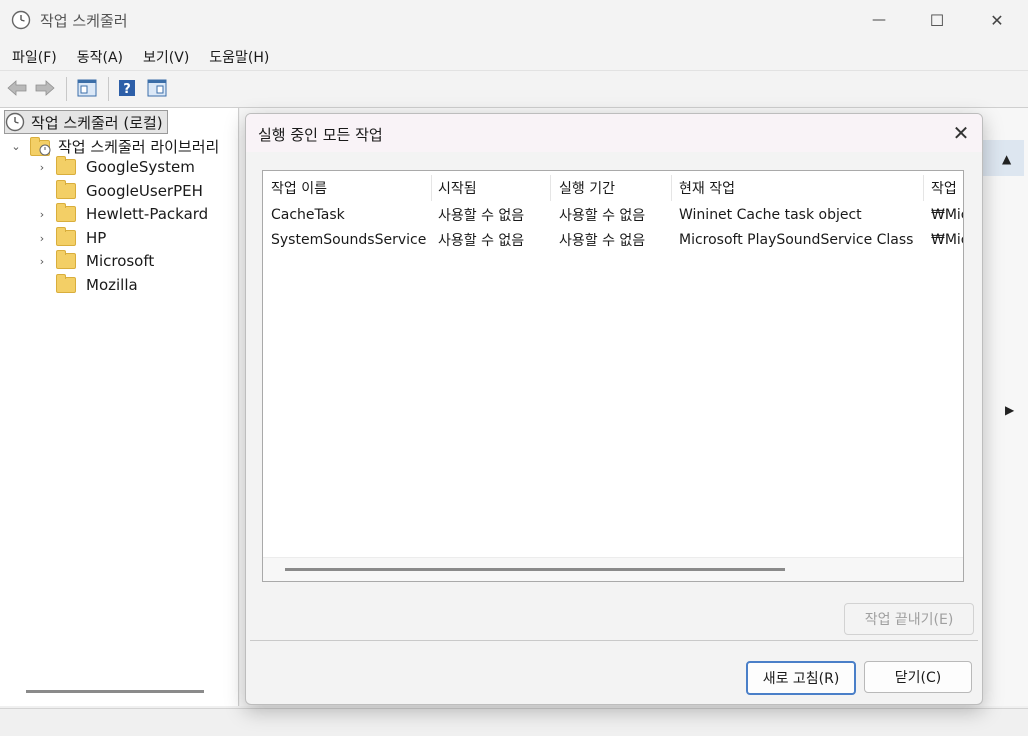 The image size is (1028, 736). I want to click on tree-root-label: 작업 스케줄러 (로컬), so click(97, 122).